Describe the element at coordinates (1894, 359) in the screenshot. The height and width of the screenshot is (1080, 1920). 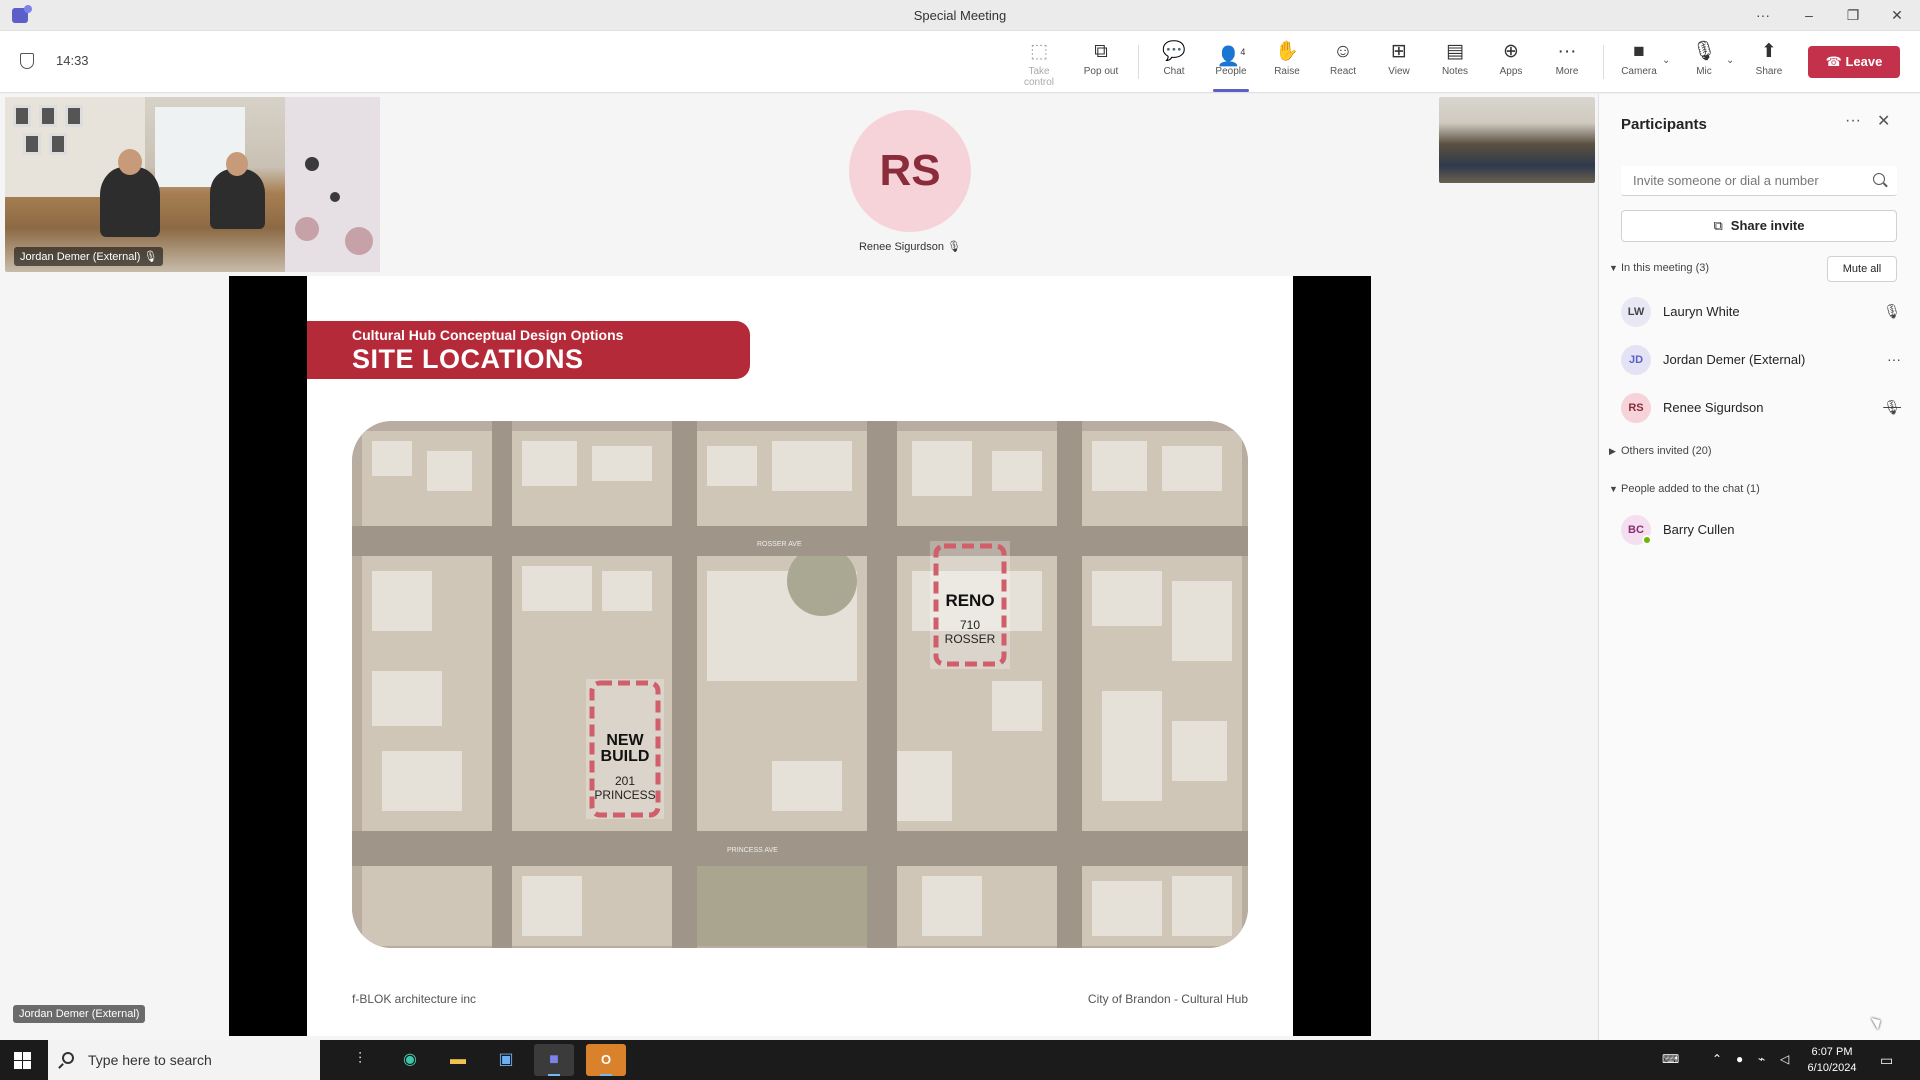
I see `participant-more-icon: ···` at that location.